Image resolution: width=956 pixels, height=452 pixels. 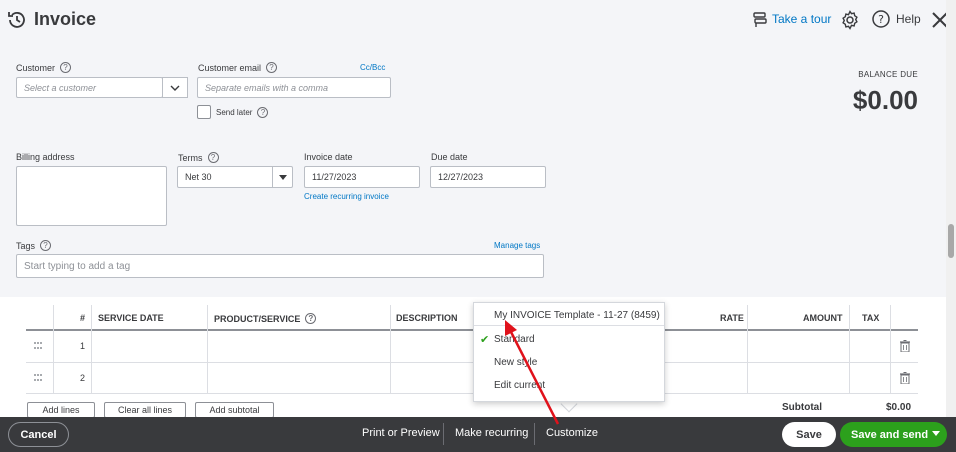 What do you see at coordinates (131, 318) in the screenshot?
I see `col-service-date: SERVICE DATE` at bounding box center [131, 318].